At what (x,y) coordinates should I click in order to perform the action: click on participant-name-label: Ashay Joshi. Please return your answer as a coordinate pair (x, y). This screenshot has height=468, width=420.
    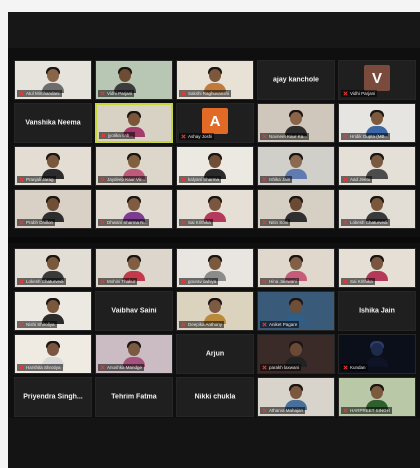
    Looking at the image, I should click on (197, 136).